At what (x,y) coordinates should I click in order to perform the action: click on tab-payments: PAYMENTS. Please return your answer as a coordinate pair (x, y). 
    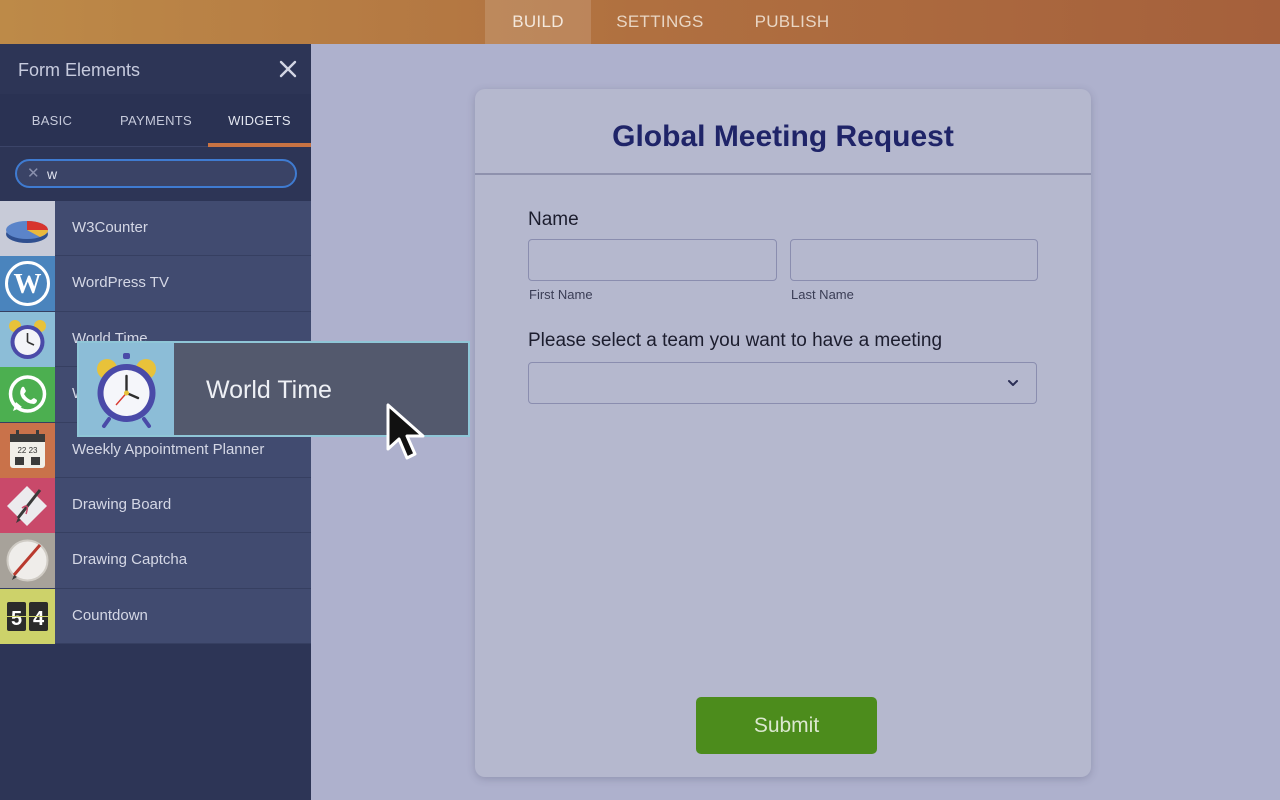
    Looking at the image, I should click on (156, 120).